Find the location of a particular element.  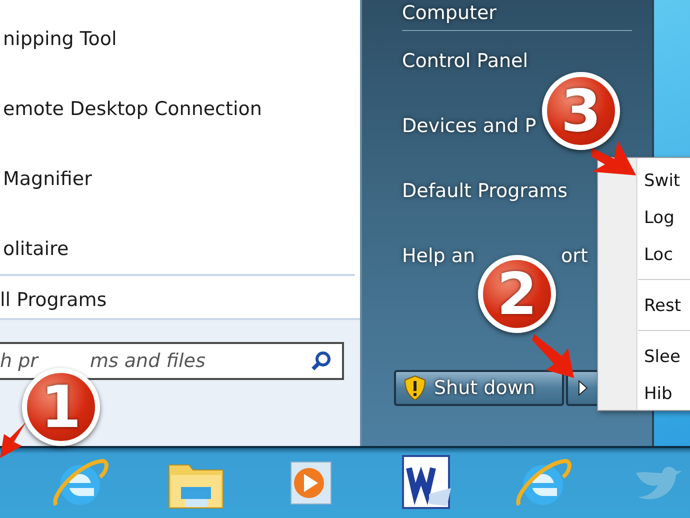

menu-item: Loc is located at coordinates (658, 255).